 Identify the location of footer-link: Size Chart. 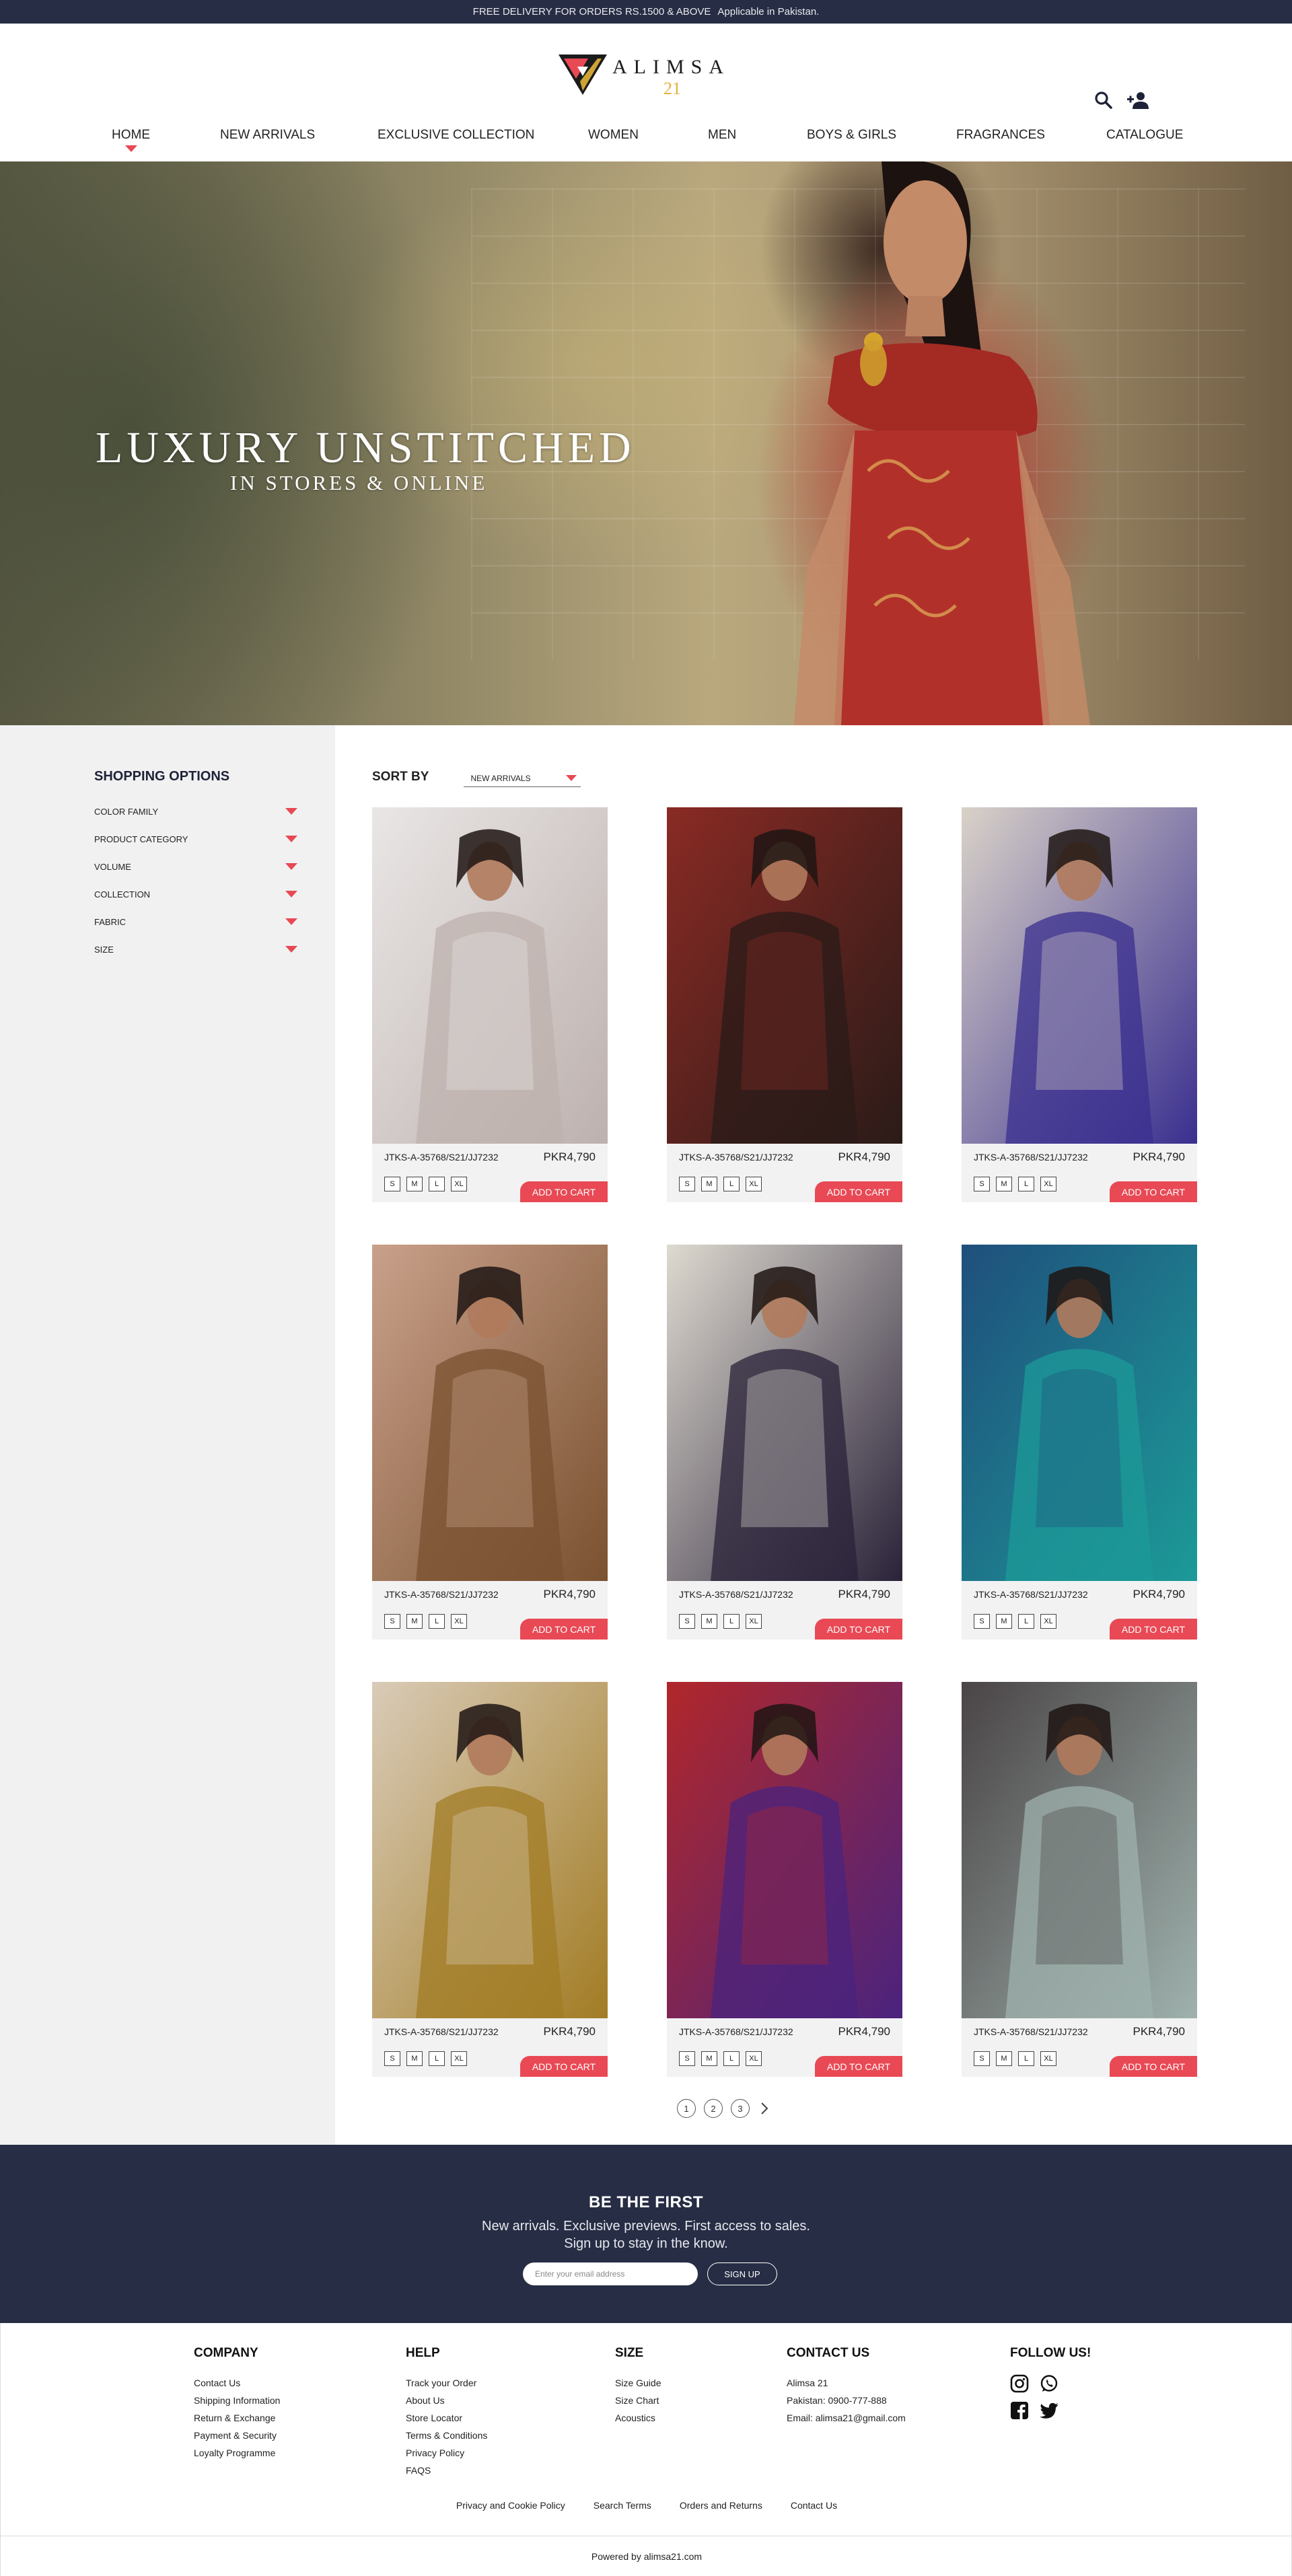
(638, 2400).